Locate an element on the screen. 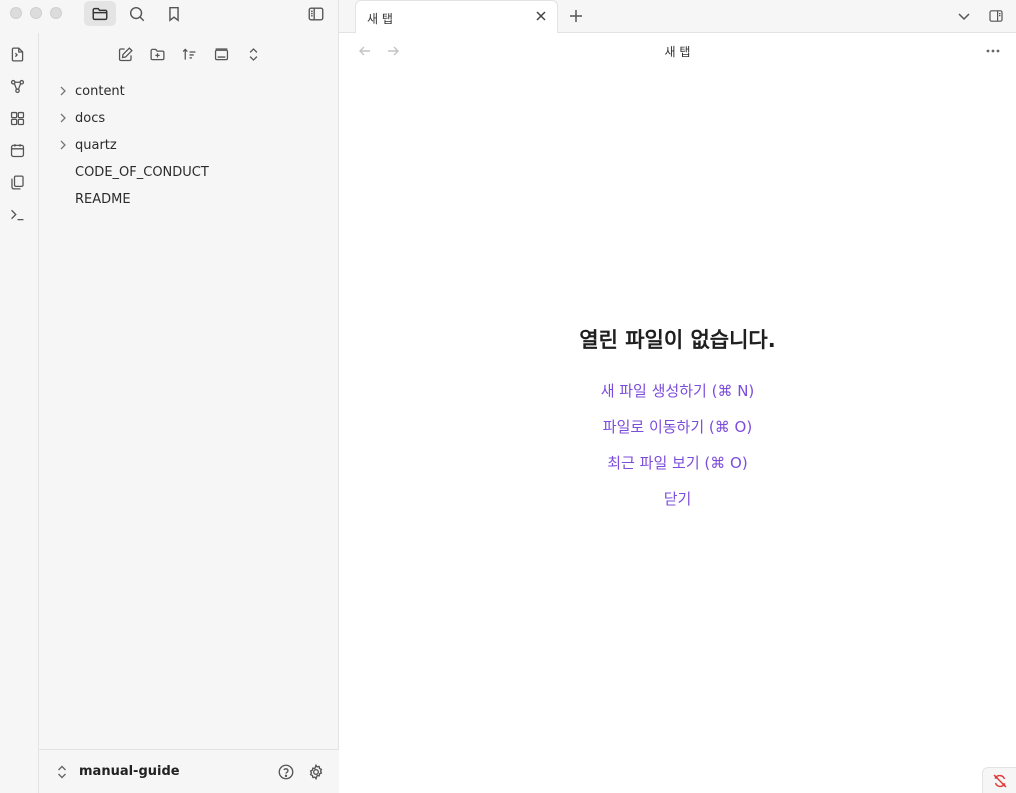 This screenshot has width=1016, height=793. bookmark-icon is located at coordinates (174, 14).